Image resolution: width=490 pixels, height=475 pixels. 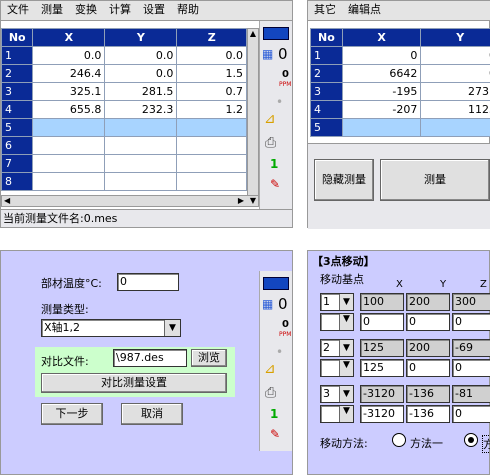 What do you see at coordinates (400, 91) in the screenshot?
I see `table-row: 3-1952731` at bounding box center [400, 91].